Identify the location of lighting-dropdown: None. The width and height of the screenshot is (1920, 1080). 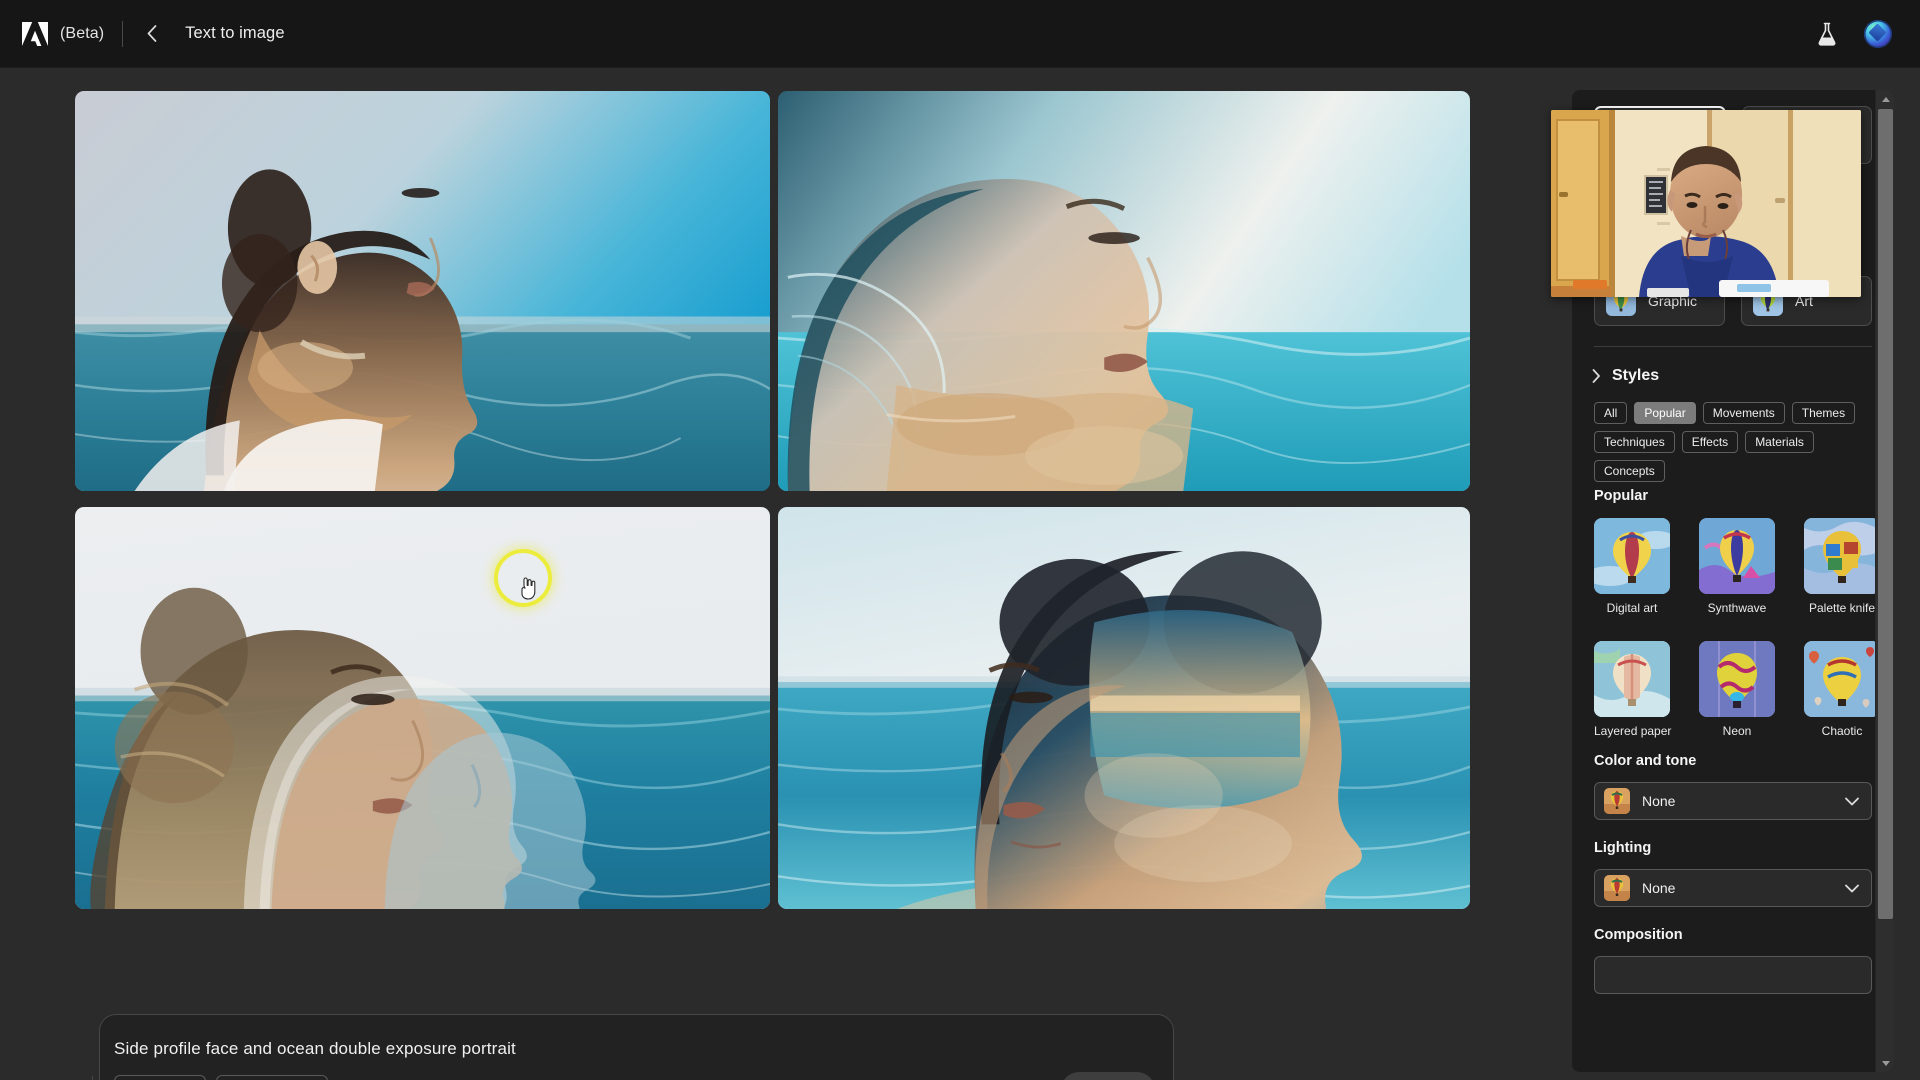
(1733, 888).